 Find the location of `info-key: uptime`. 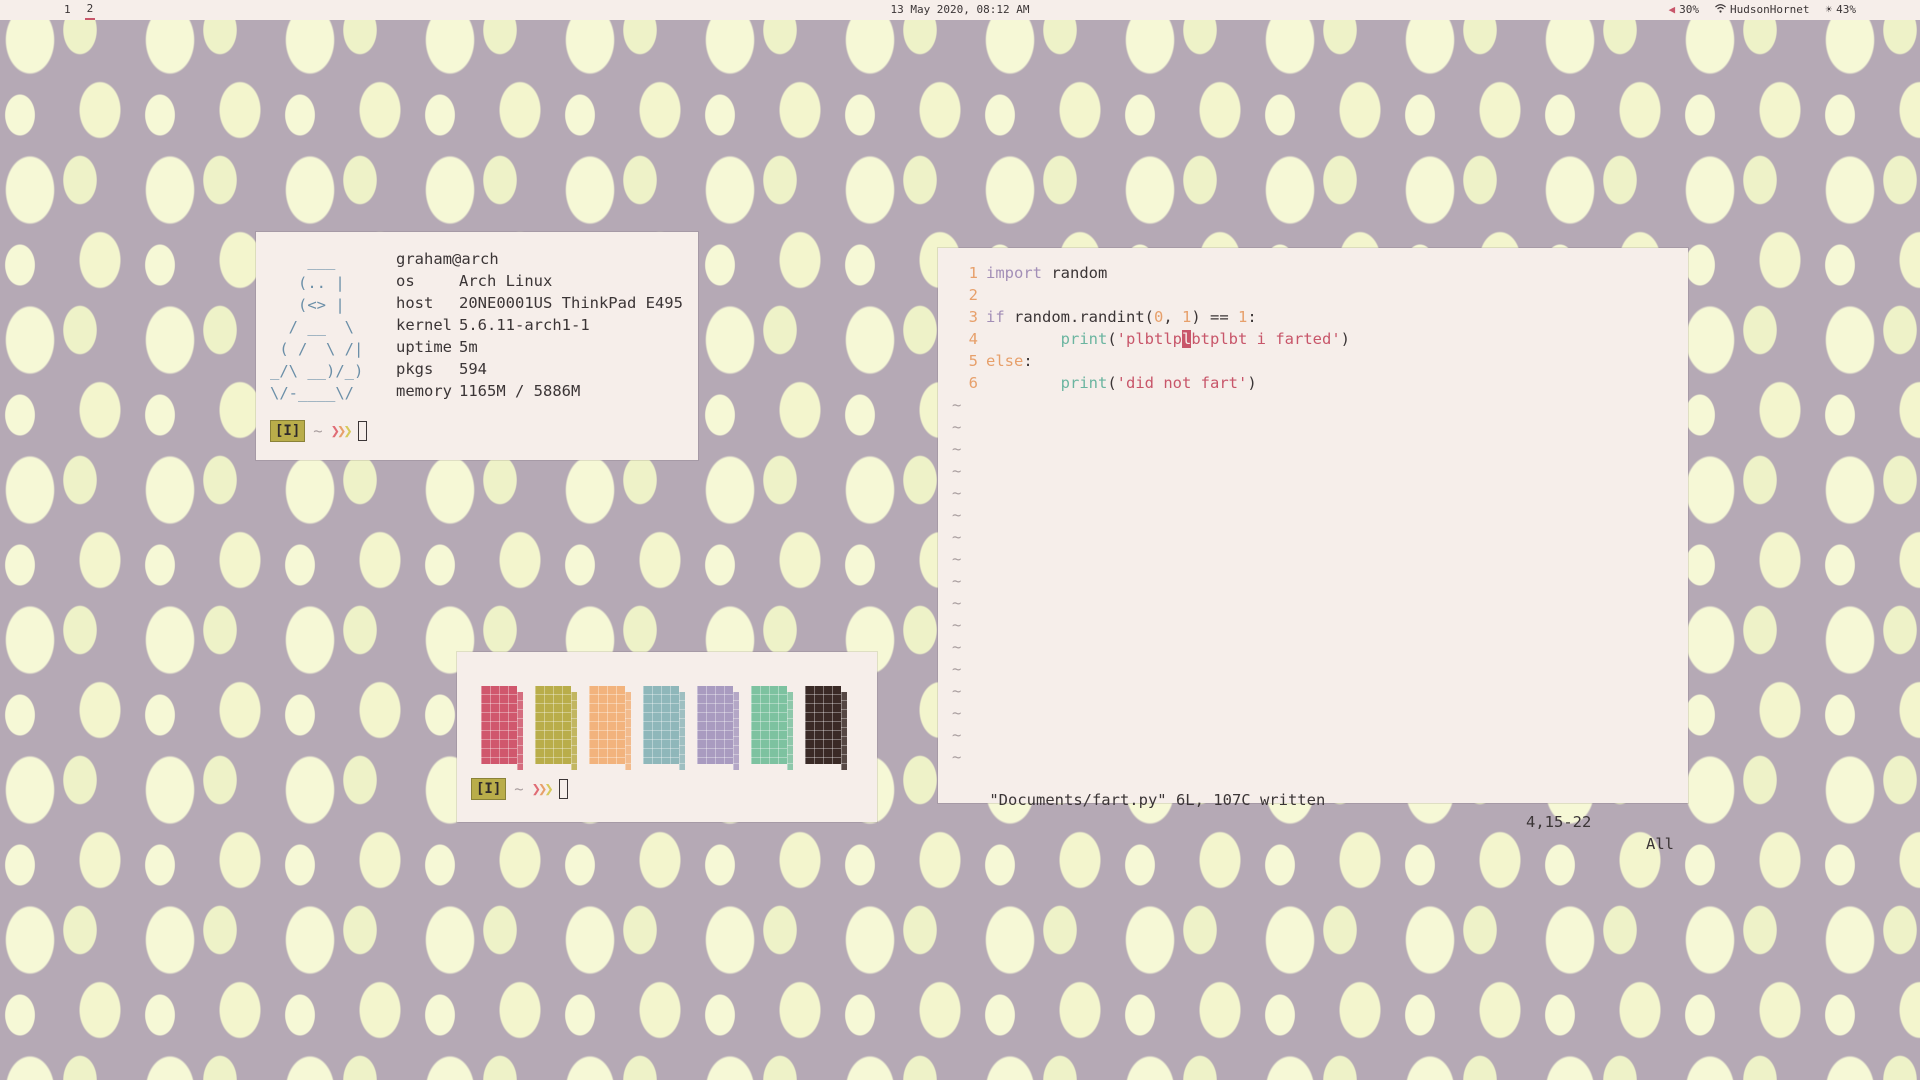

info-key: uptime is located at coordinates (424, 347).